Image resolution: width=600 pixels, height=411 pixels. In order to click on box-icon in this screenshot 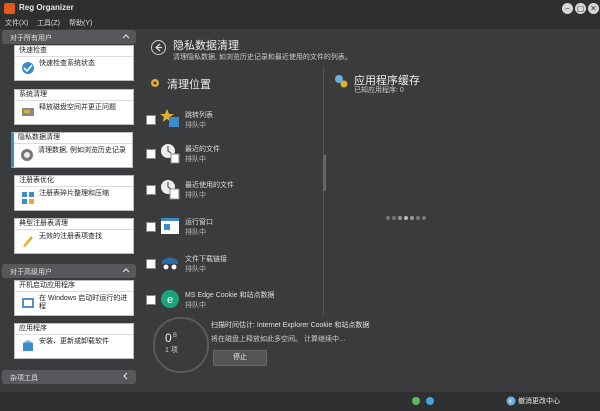, I will do `click(28, 345)`.